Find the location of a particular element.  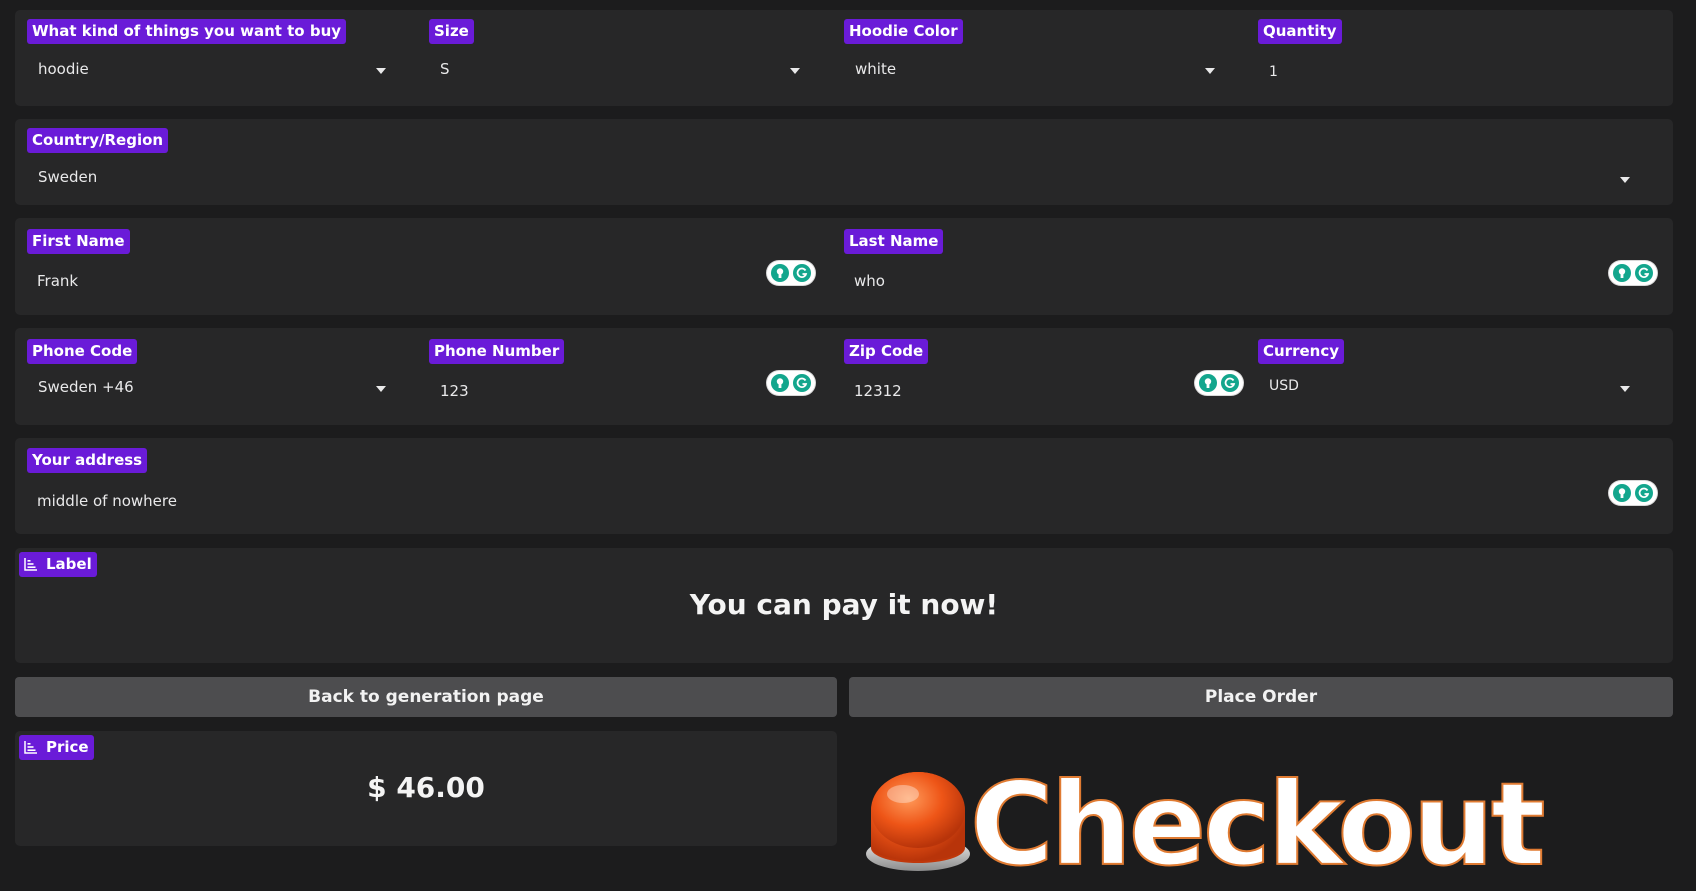

phone-code-value: Sweden +46 is located at coordinates (86, 387).